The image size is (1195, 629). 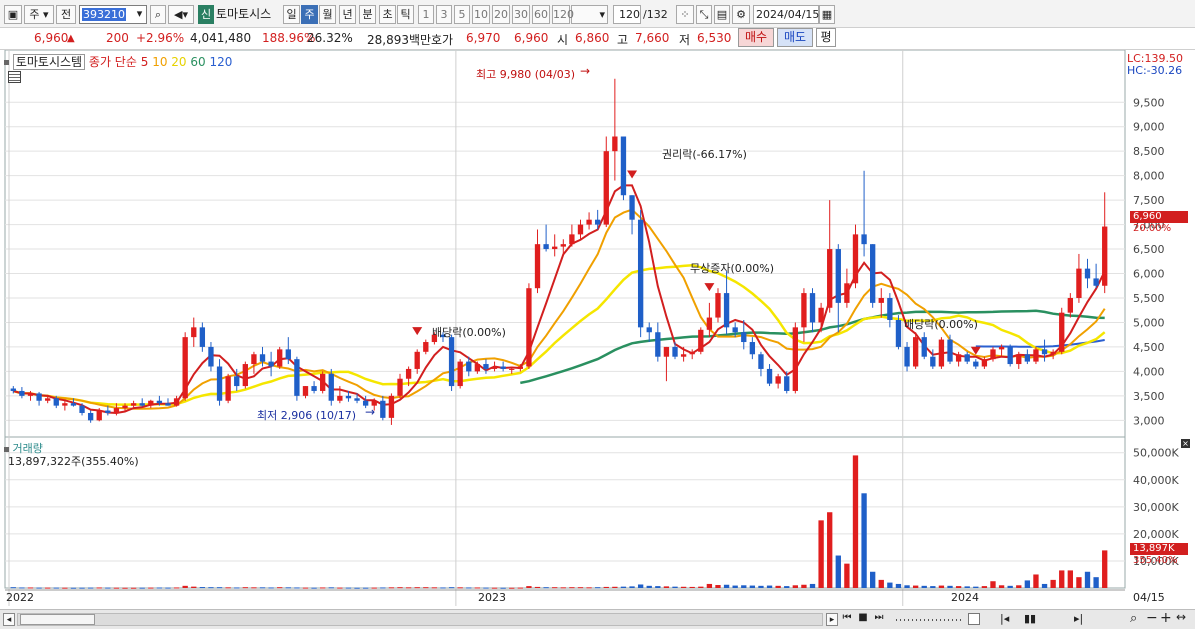 I want to click on scroll-bar: ◂ ▸ ⏮ ■ ⏭ |◂ ▮▮ ▸| ⌕ − + ↔, so click(x=597, y=619).